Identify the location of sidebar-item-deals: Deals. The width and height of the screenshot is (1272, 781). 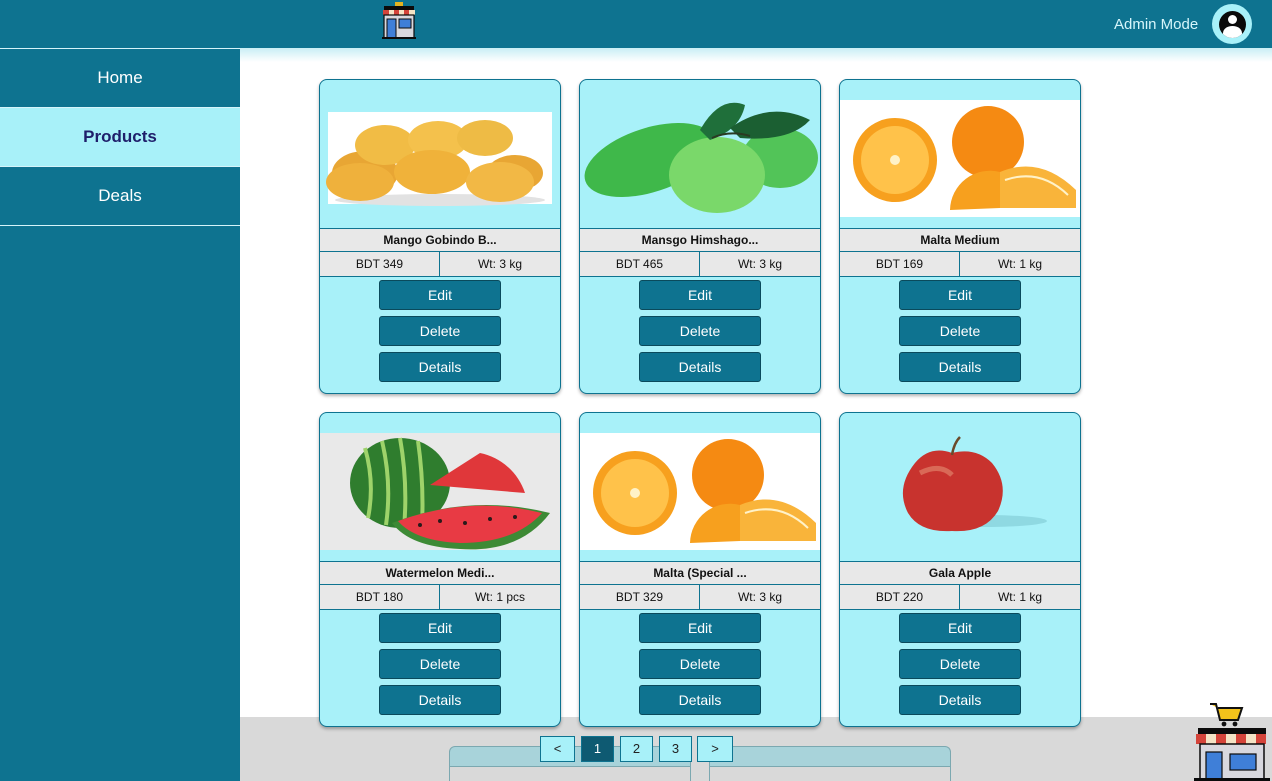
(120, 196).